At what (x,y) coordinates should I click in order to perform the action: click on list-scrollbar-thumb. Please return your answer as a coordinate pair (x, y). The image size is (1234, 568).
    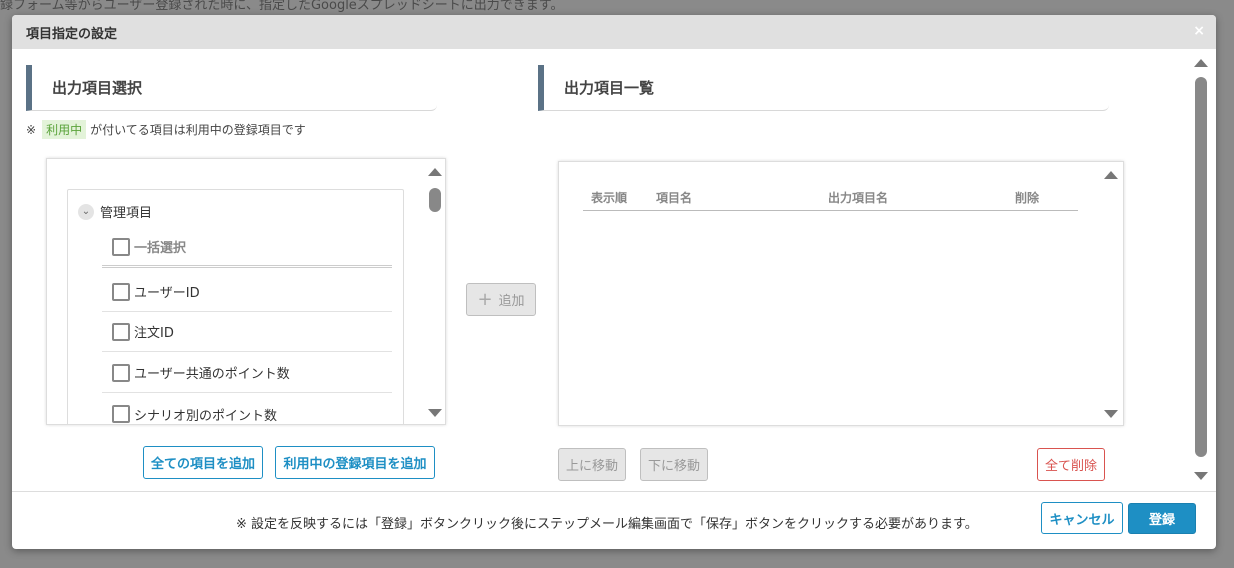
    Looking at the image, I should click on (435, 200).